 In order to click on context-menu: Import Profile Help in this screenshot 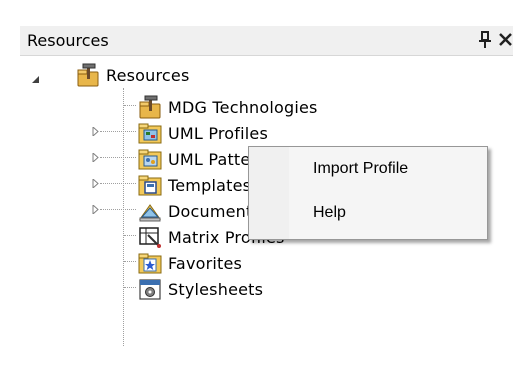, I will do `click(368, 193)`.